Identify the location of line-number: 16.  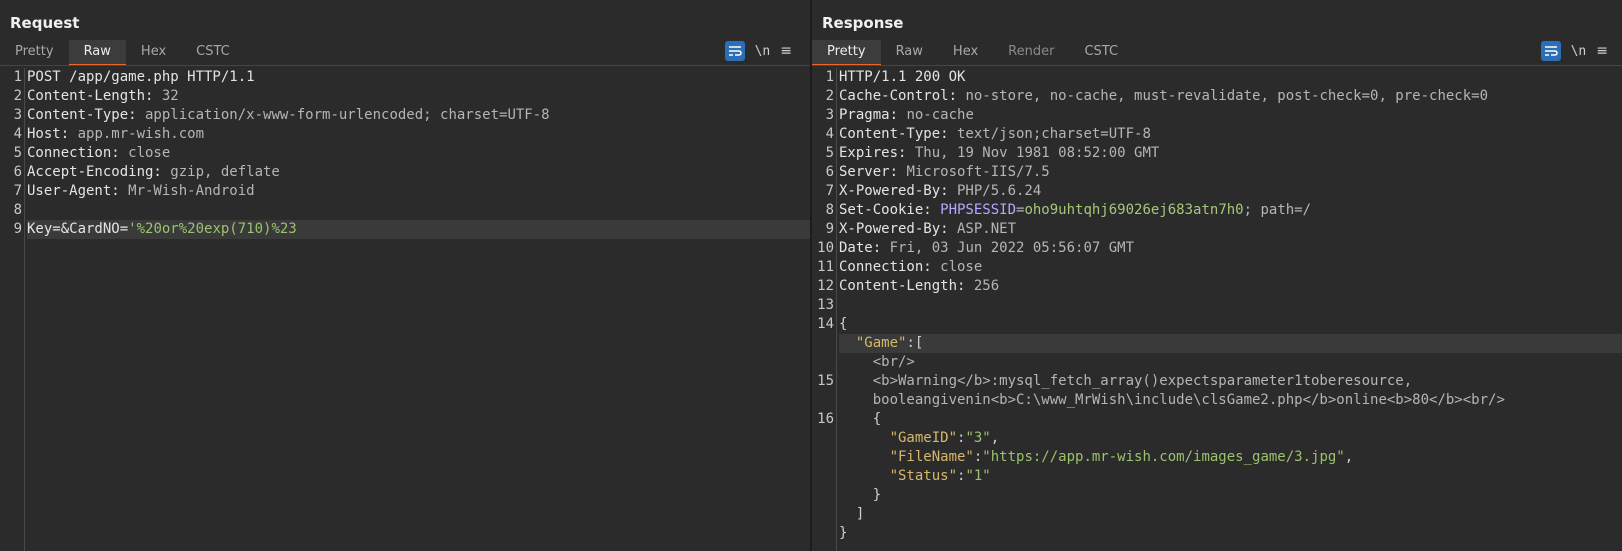
(825, 419).